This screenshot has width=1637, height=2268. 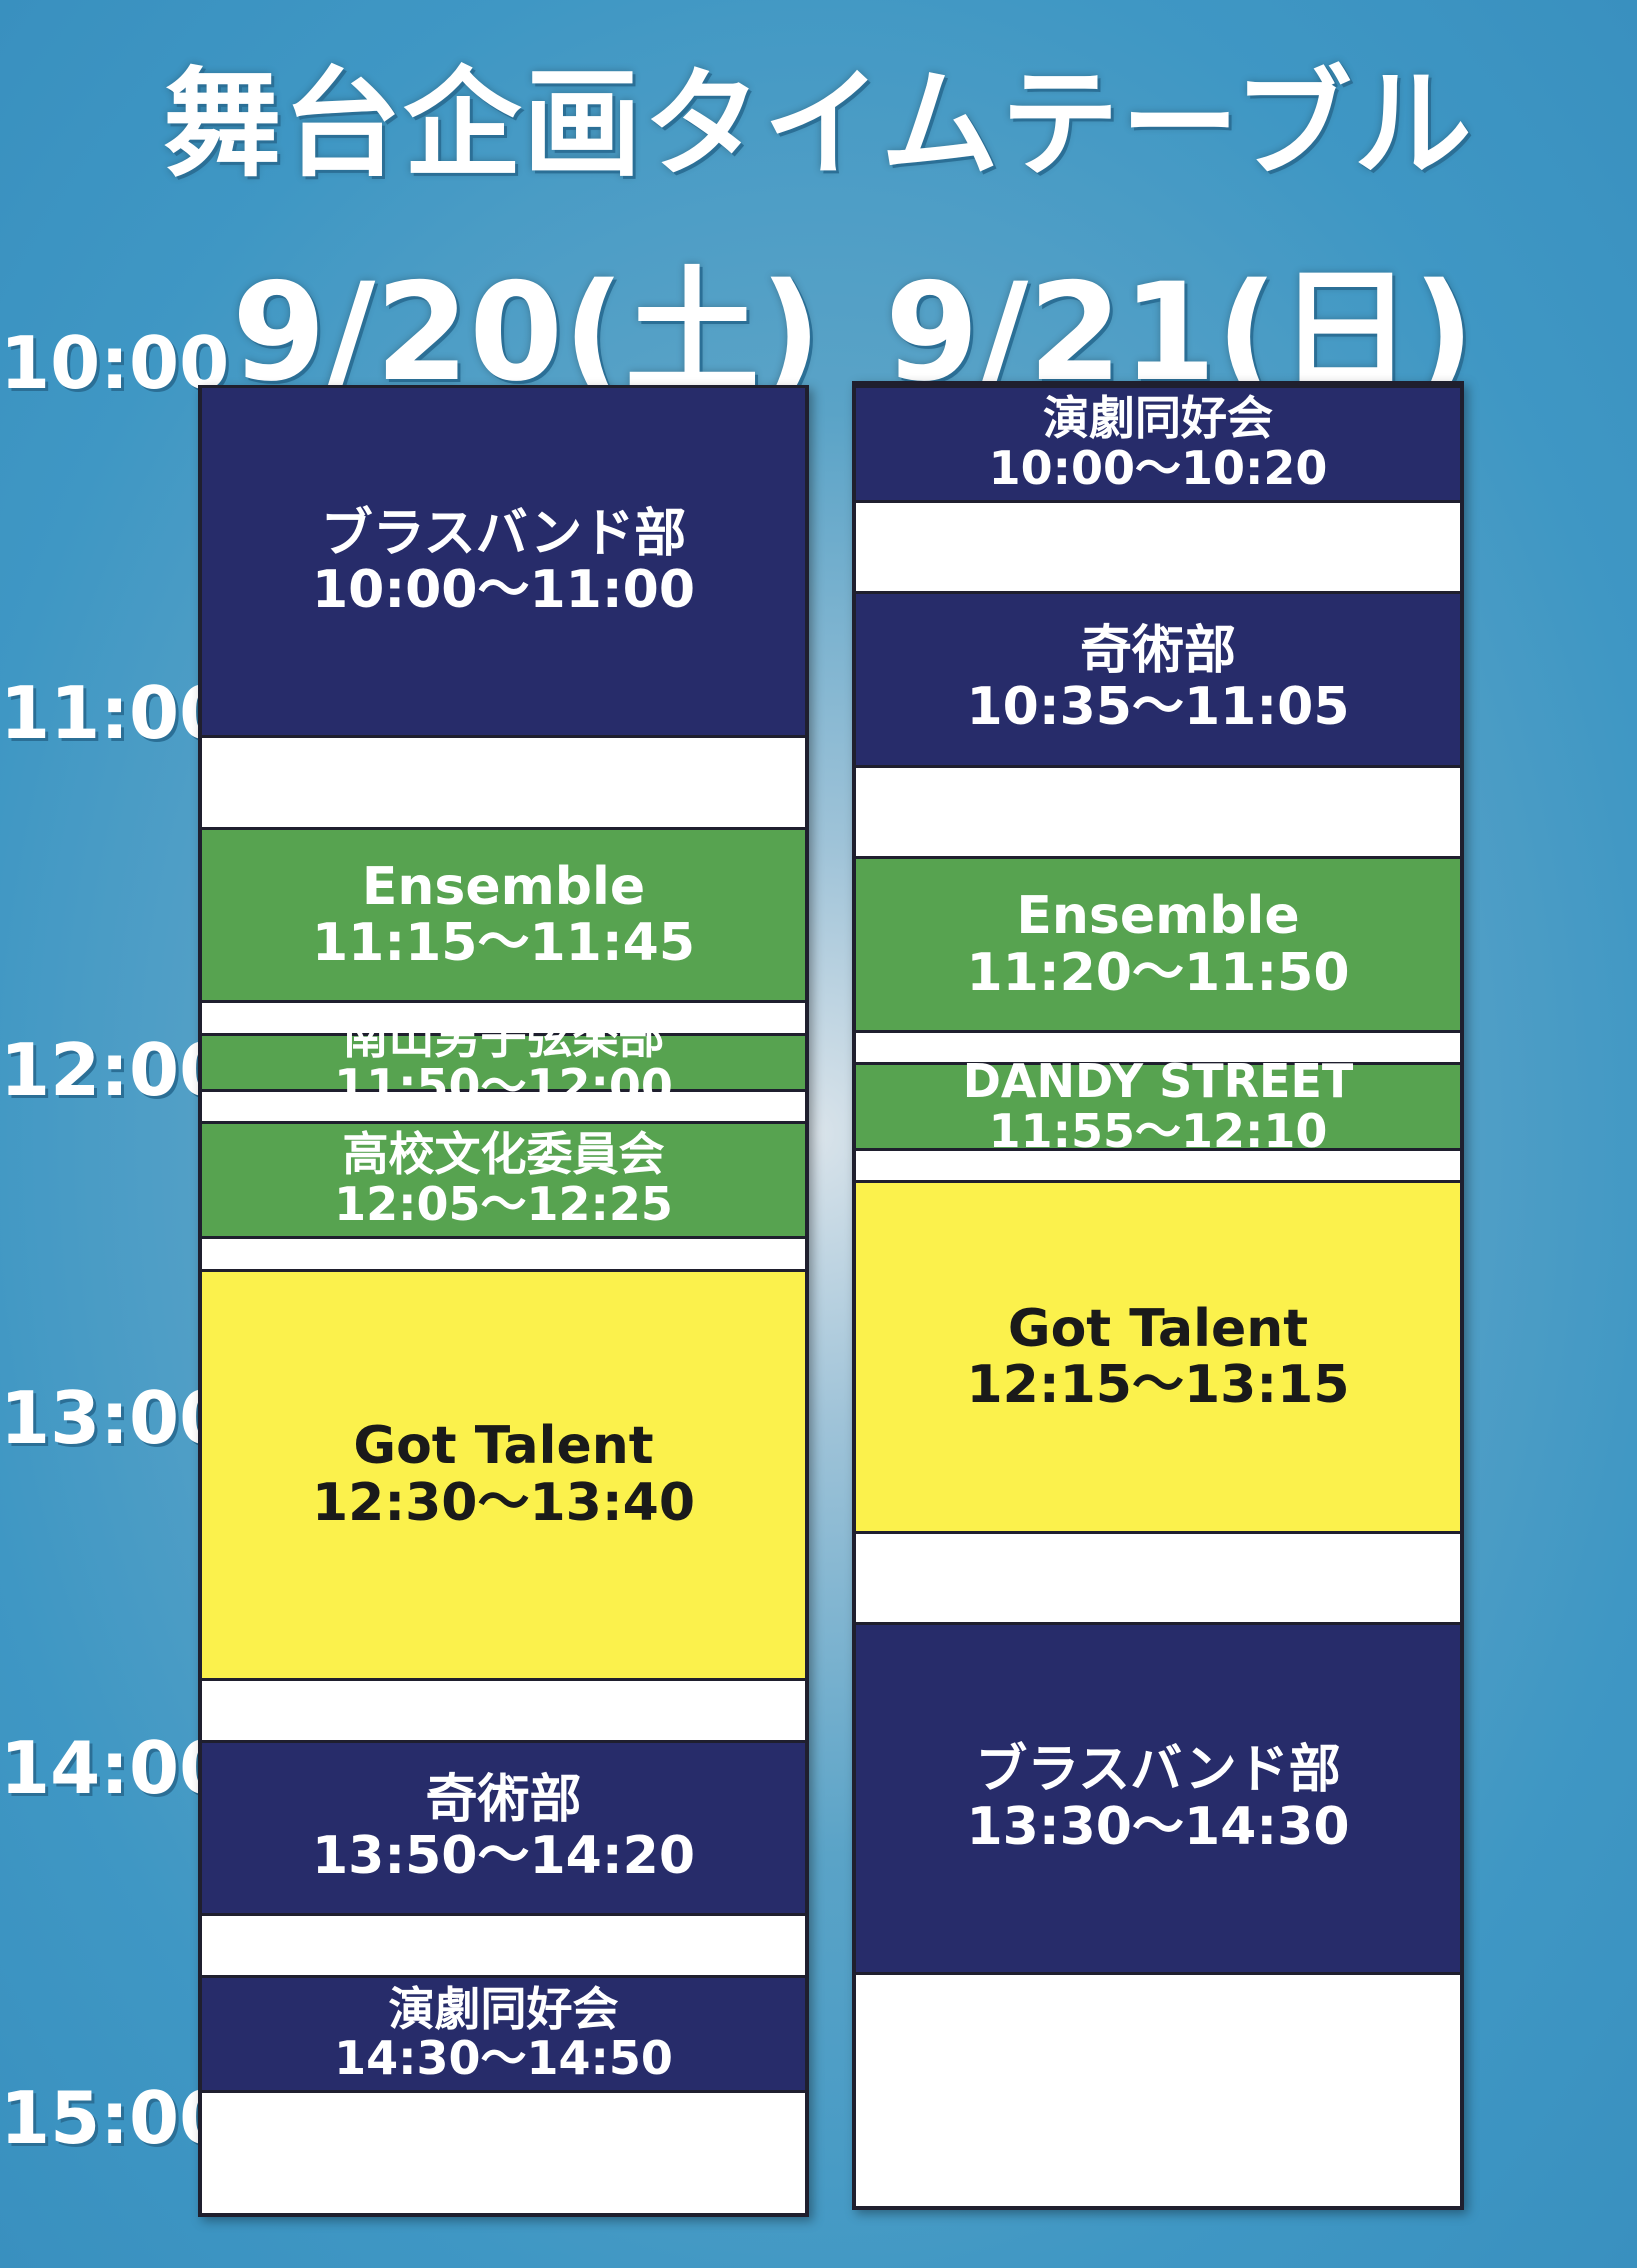 I want to click on event-time: 12:05〜12:25, so click(x=503, y=1204).